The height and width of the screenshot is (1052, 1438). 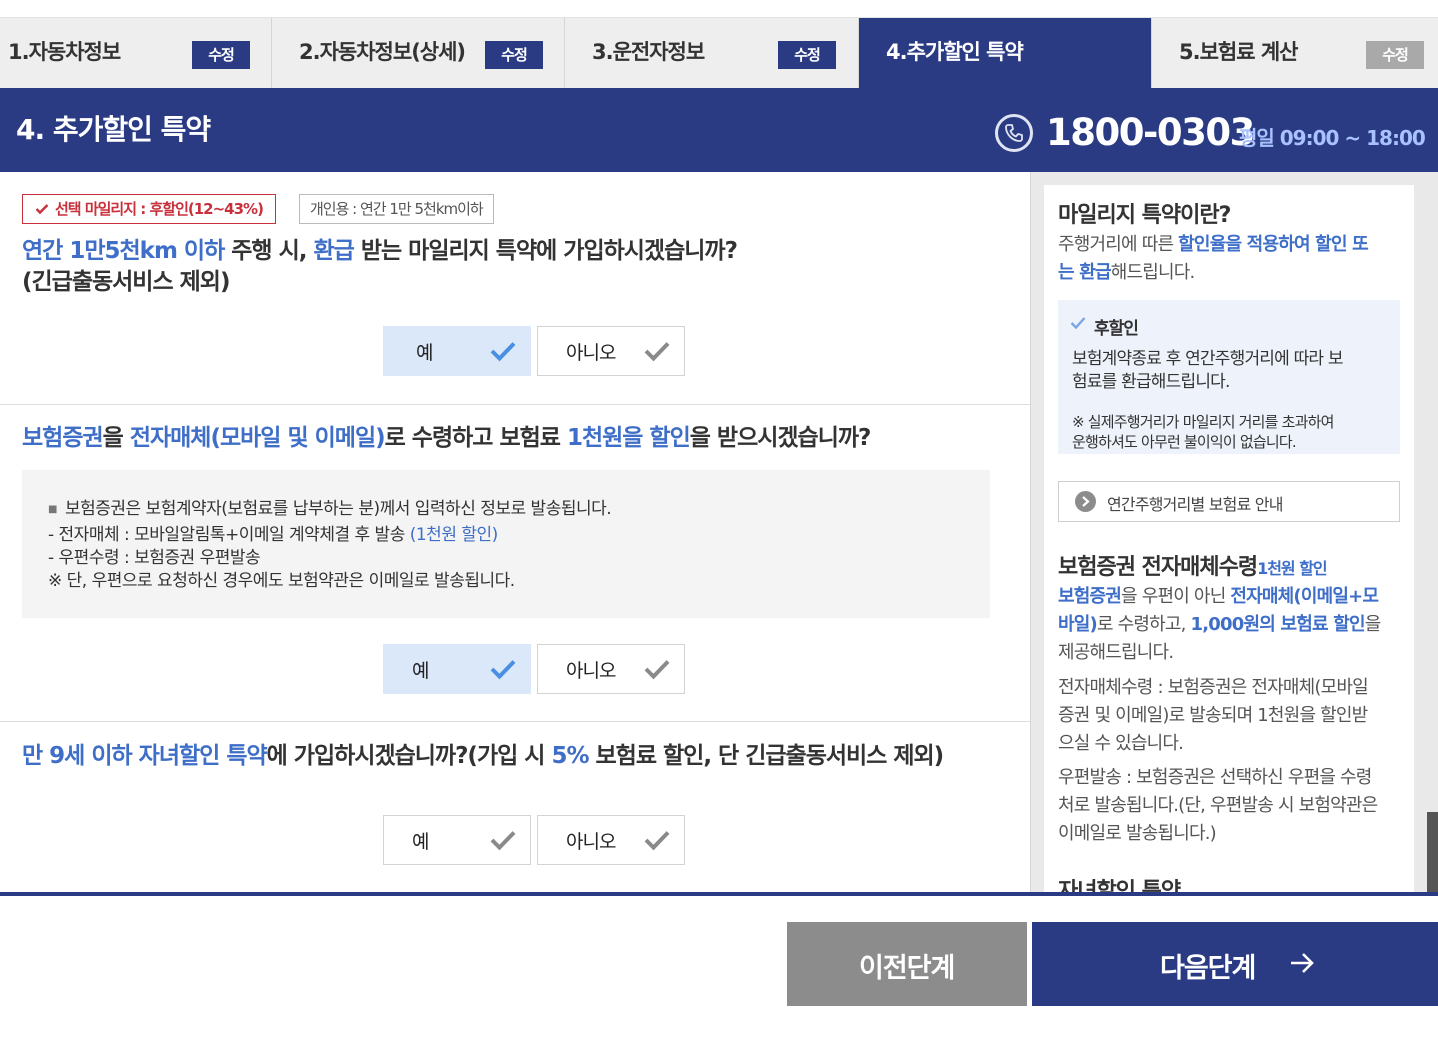 What do you see at coordinates (281, 581) in the screenshot?
I see `epolicy-info-4: ※ 단, 우편으로 요청하신 경우에도 보험약관은 이메일로 발송됩니다.` at bounding box center [281, 581].